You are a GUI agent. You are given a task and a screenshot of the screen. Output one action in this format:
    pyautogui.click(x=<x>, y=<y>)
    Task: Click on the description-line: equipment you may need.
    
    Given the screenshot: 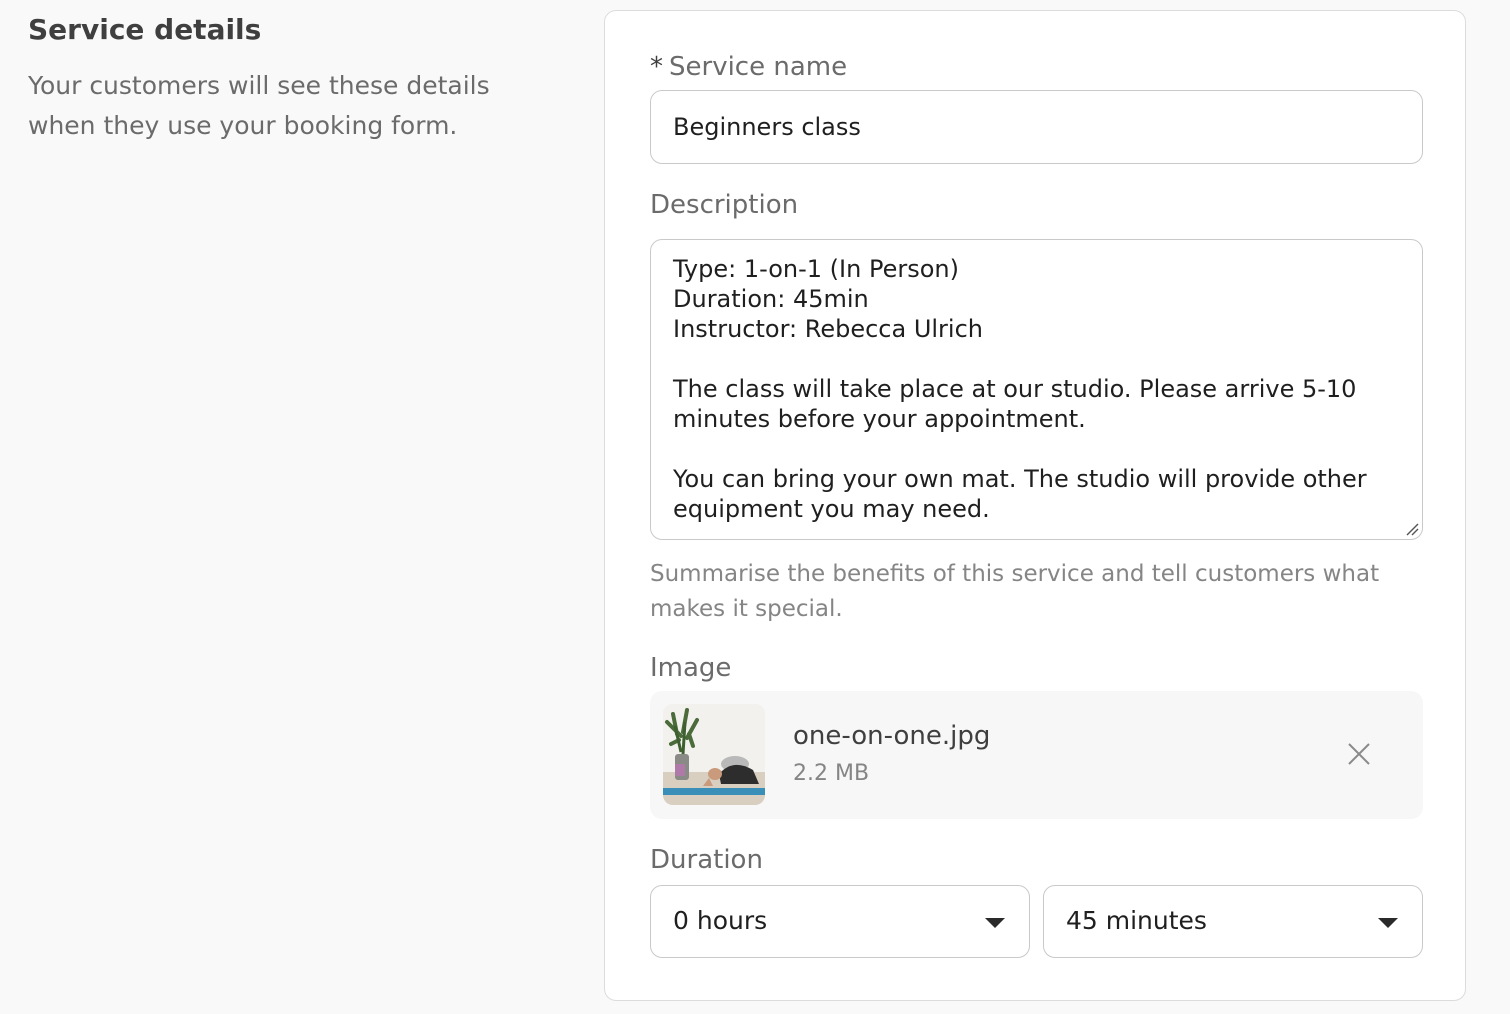 What is the action you would take?
    pyautogui.click(x=831, y=509)
    